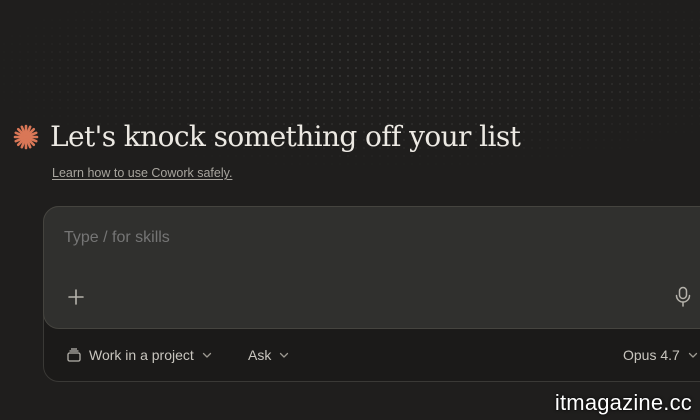  I want to click on mode-dropdown: Ask, so click(269, 355).